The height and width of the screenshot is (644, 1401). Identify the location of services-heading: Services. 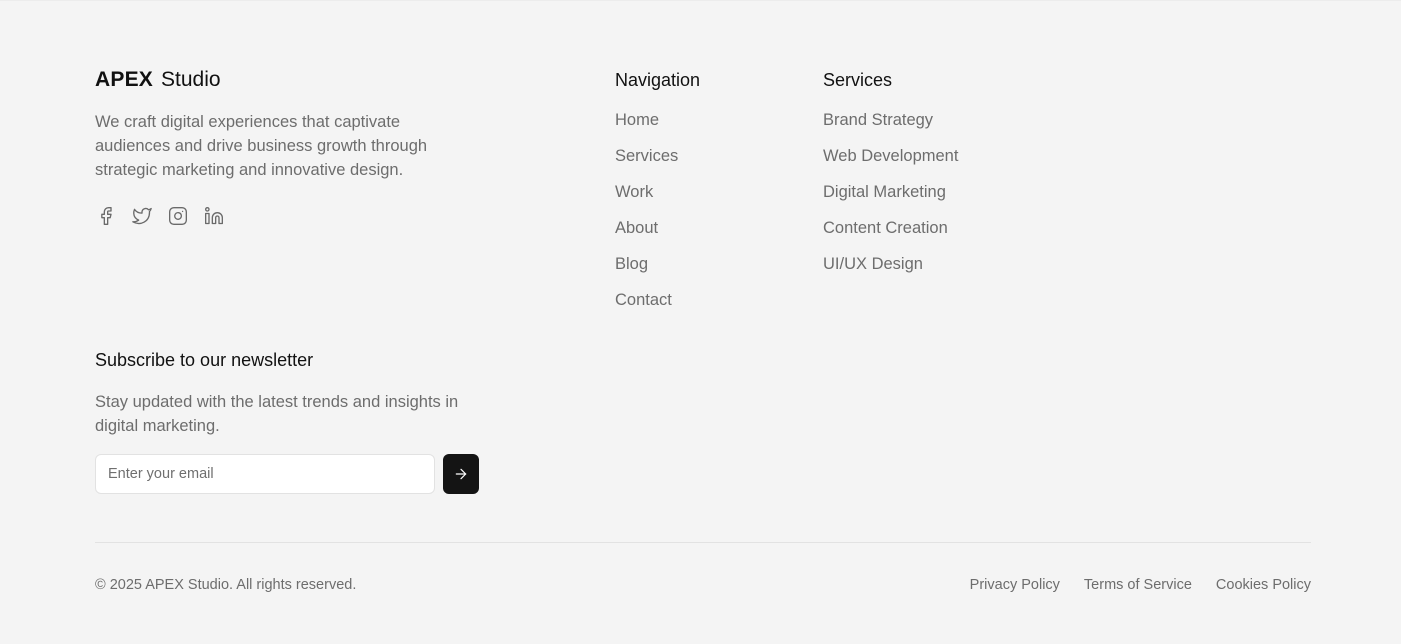
(858, 80).